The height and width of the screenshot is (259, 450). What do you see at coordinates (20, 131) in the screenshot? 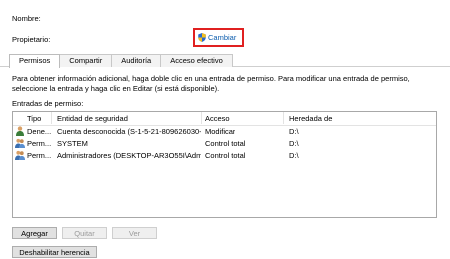
I see `user-icon` at bounding box center [20, 131].